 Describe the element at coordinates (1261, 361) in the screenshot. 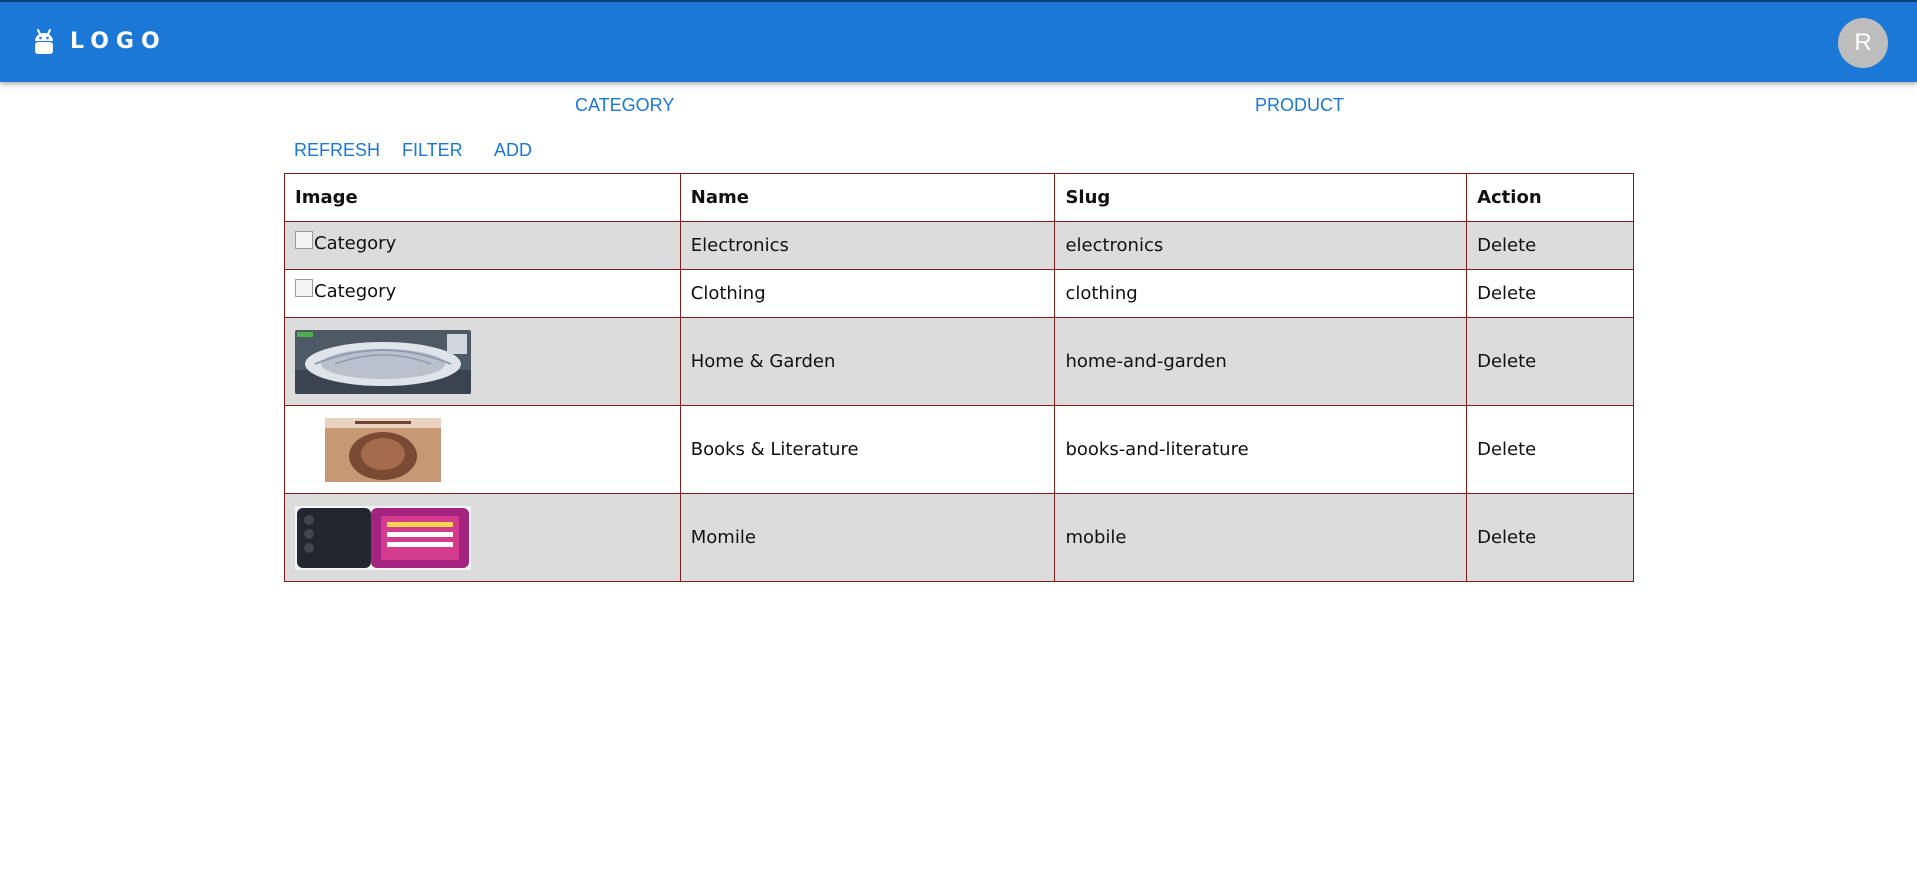

I see `slug-cell: home-and-garden` at that location.